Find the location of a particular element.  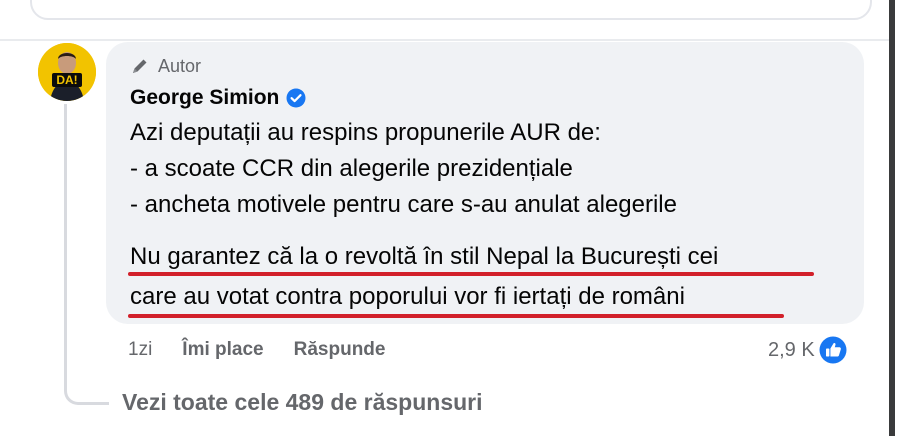

author-name: George Simion is located at coordinates (204, 98).